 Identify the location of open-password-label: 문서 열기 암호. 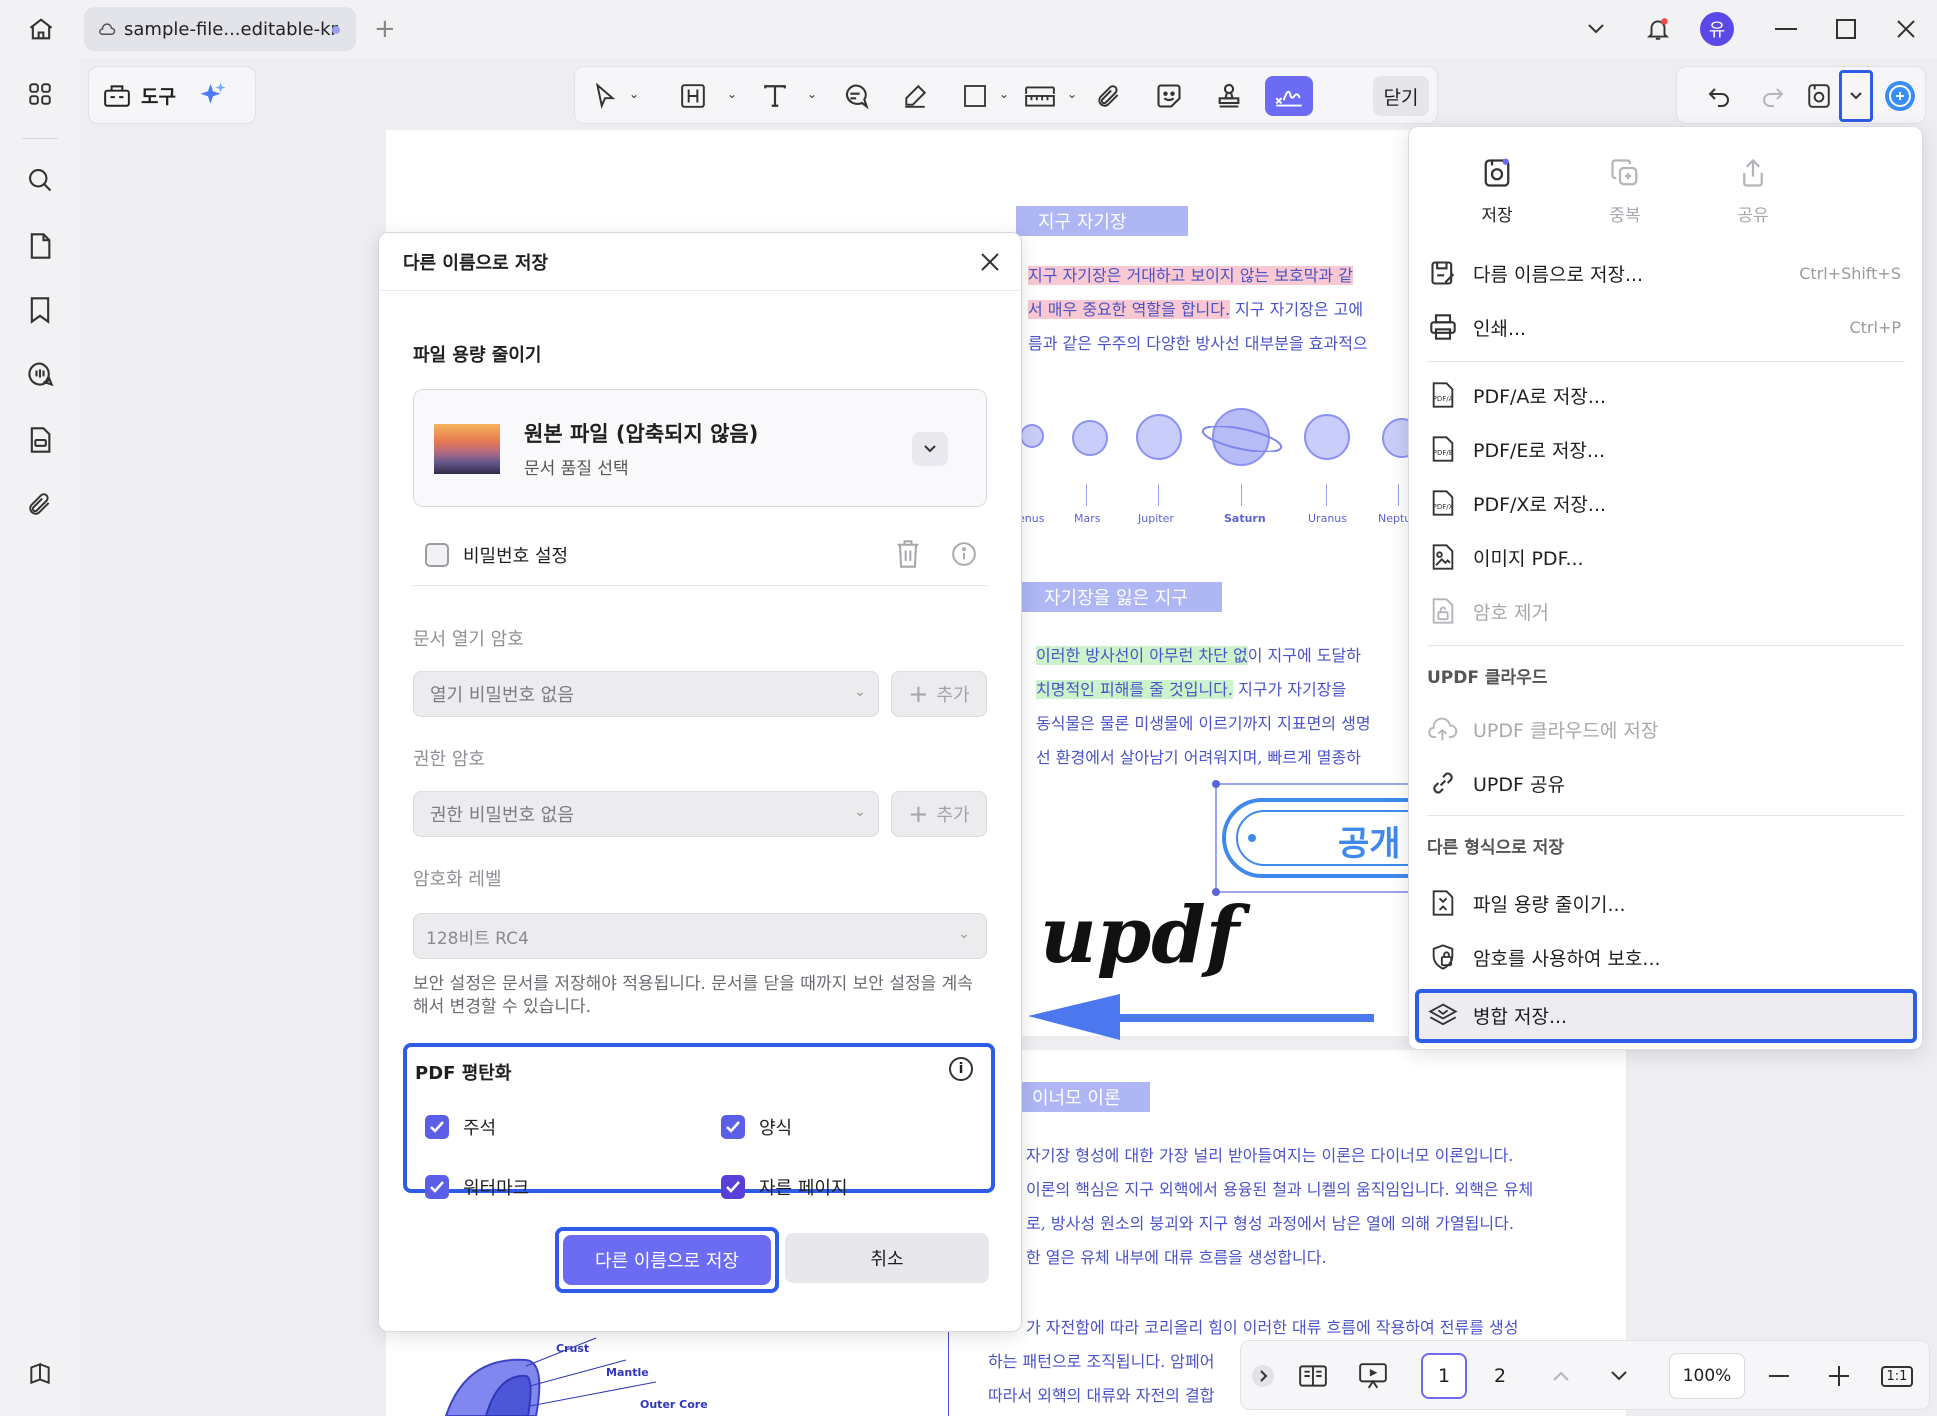
(468, 639).